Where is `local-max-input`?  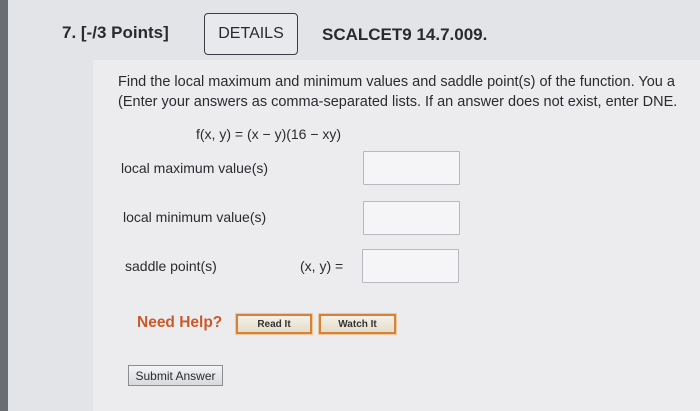
local-max-input is located at coordinates (411, 168).